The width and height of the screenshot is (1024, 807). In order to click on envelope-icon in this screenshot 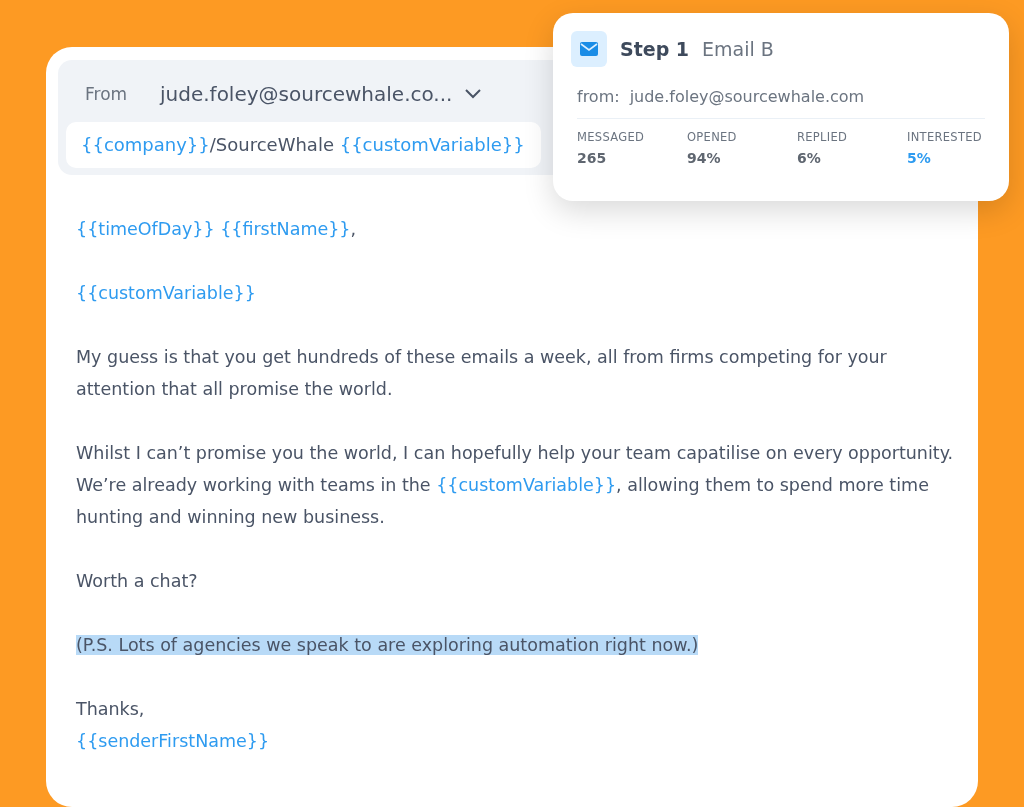, I will do `click(589, 49)`.